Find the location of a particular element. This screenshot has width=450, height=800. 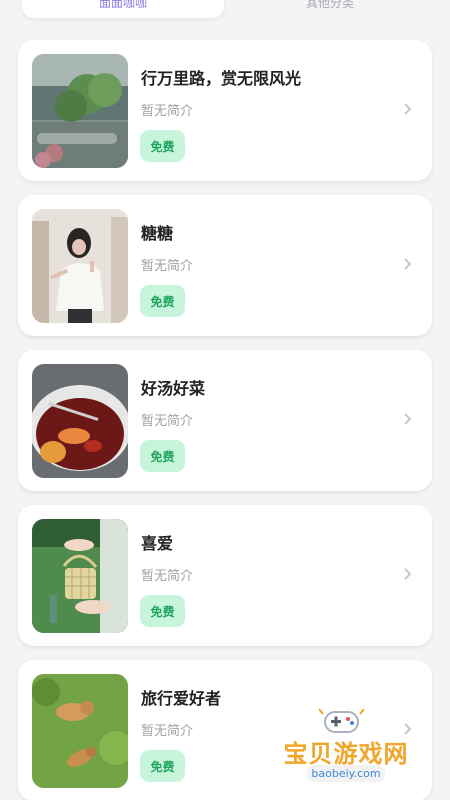

tab-label: 面面咖咖 is located at coordinates (122, 5).